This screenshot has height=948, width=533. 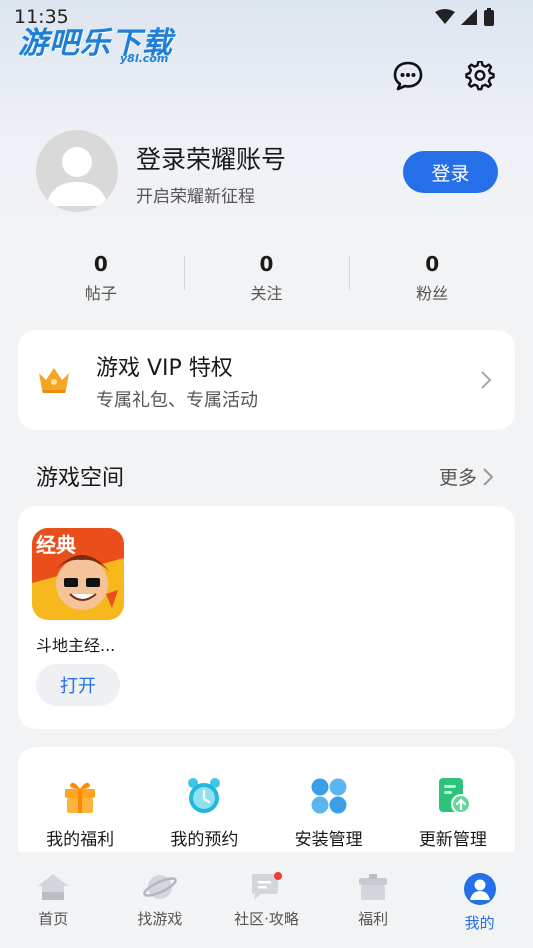 I want to click on crown-icon, so click(x=54, y=380).